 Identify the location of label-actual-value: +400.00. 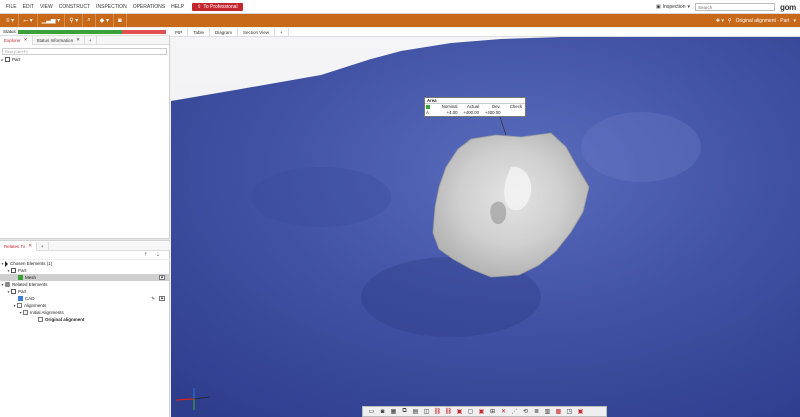
(471, 112).